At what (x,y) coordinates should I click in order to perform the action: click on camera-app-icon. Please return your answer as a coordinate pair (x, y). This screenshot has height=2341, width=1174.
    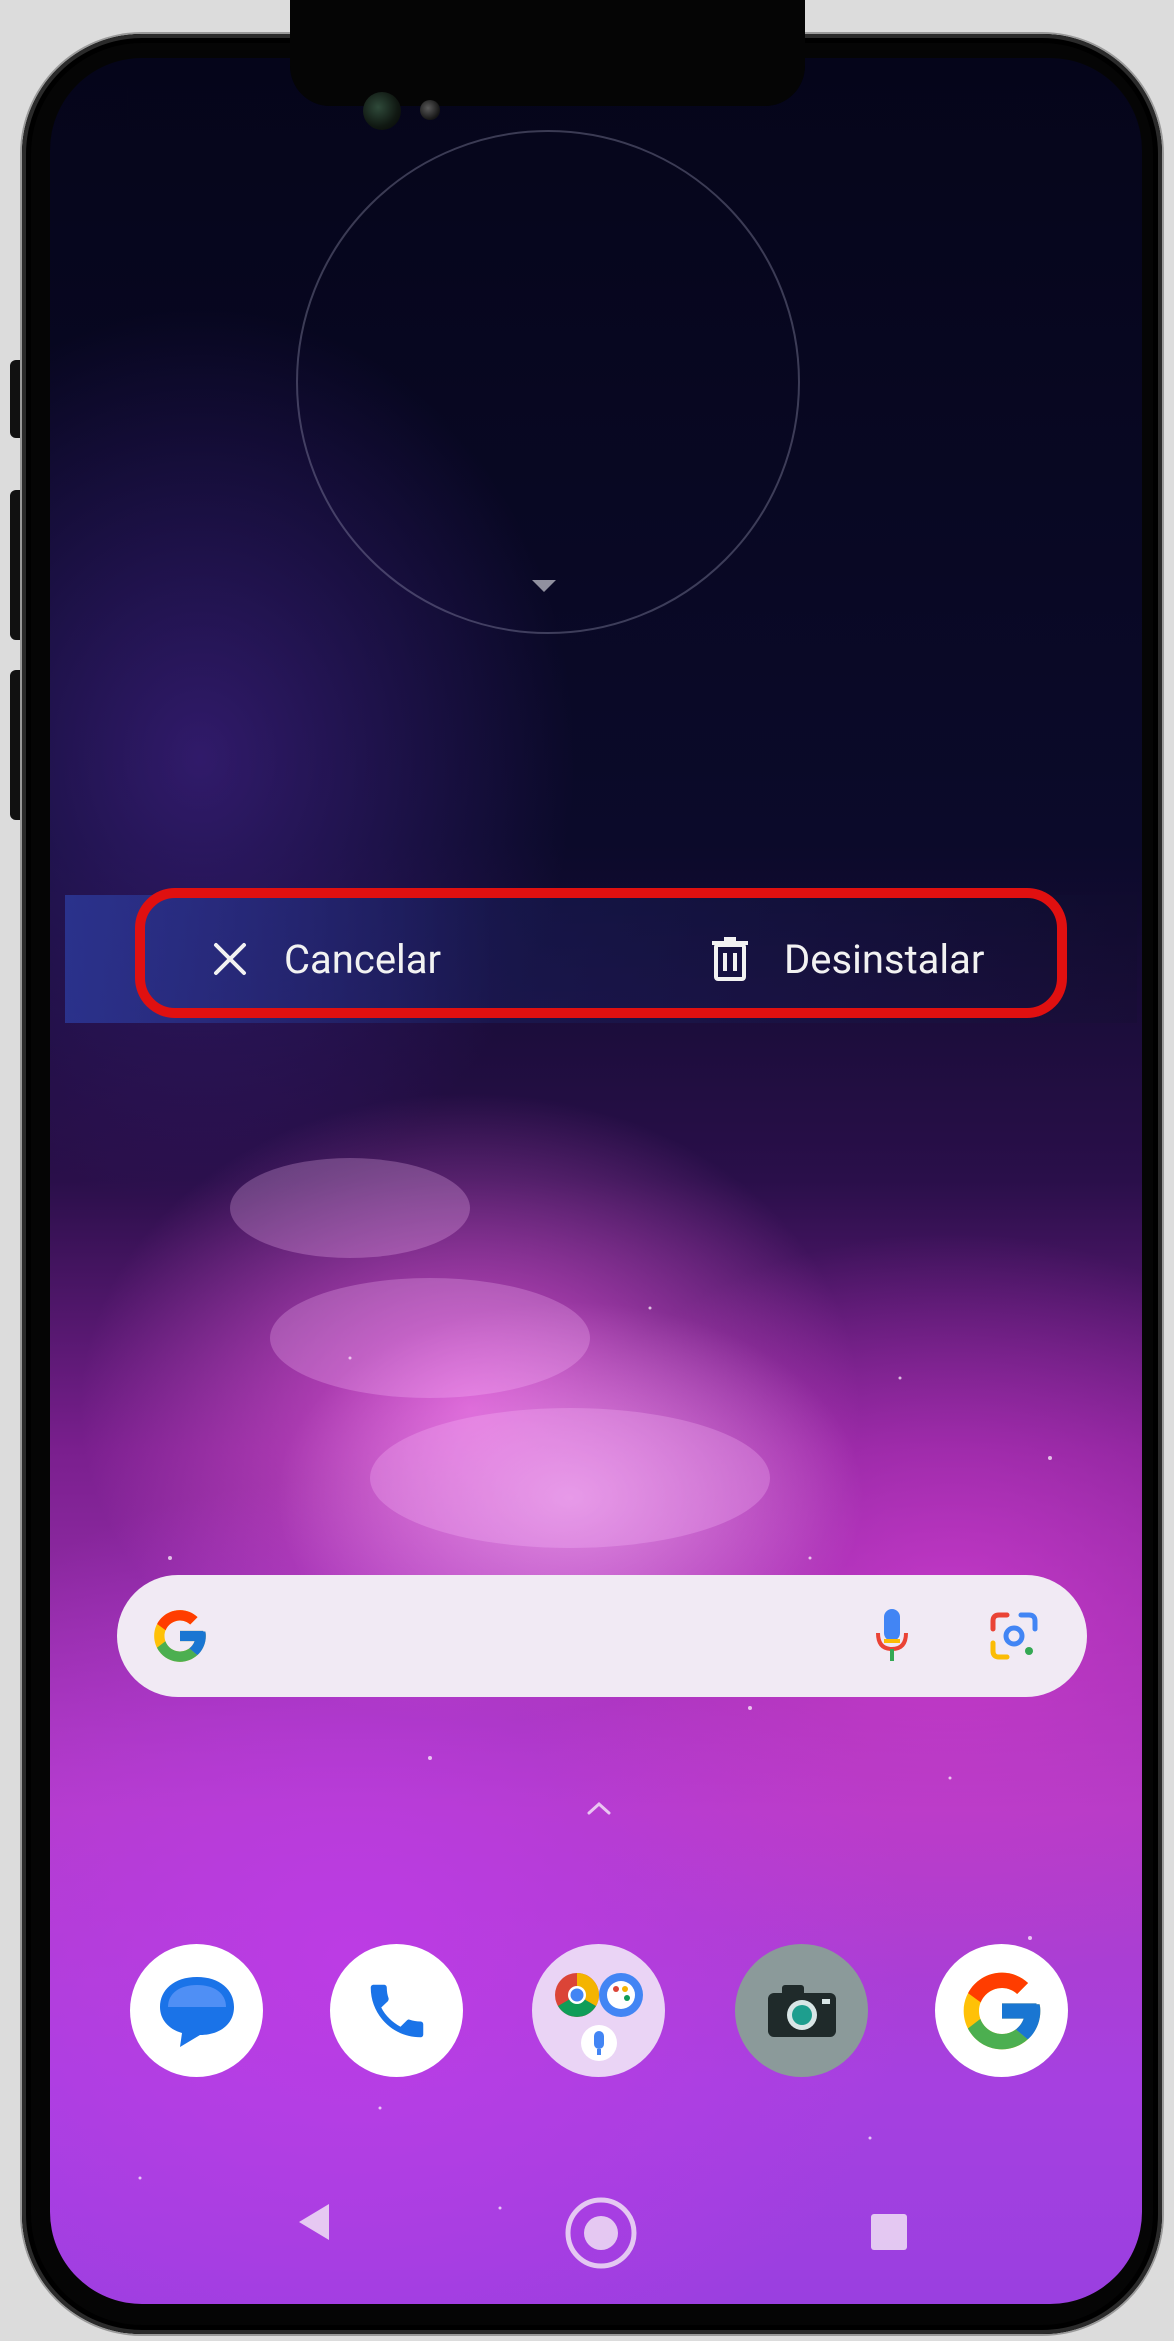
    Looking at the image, I should click on (801, 2010).